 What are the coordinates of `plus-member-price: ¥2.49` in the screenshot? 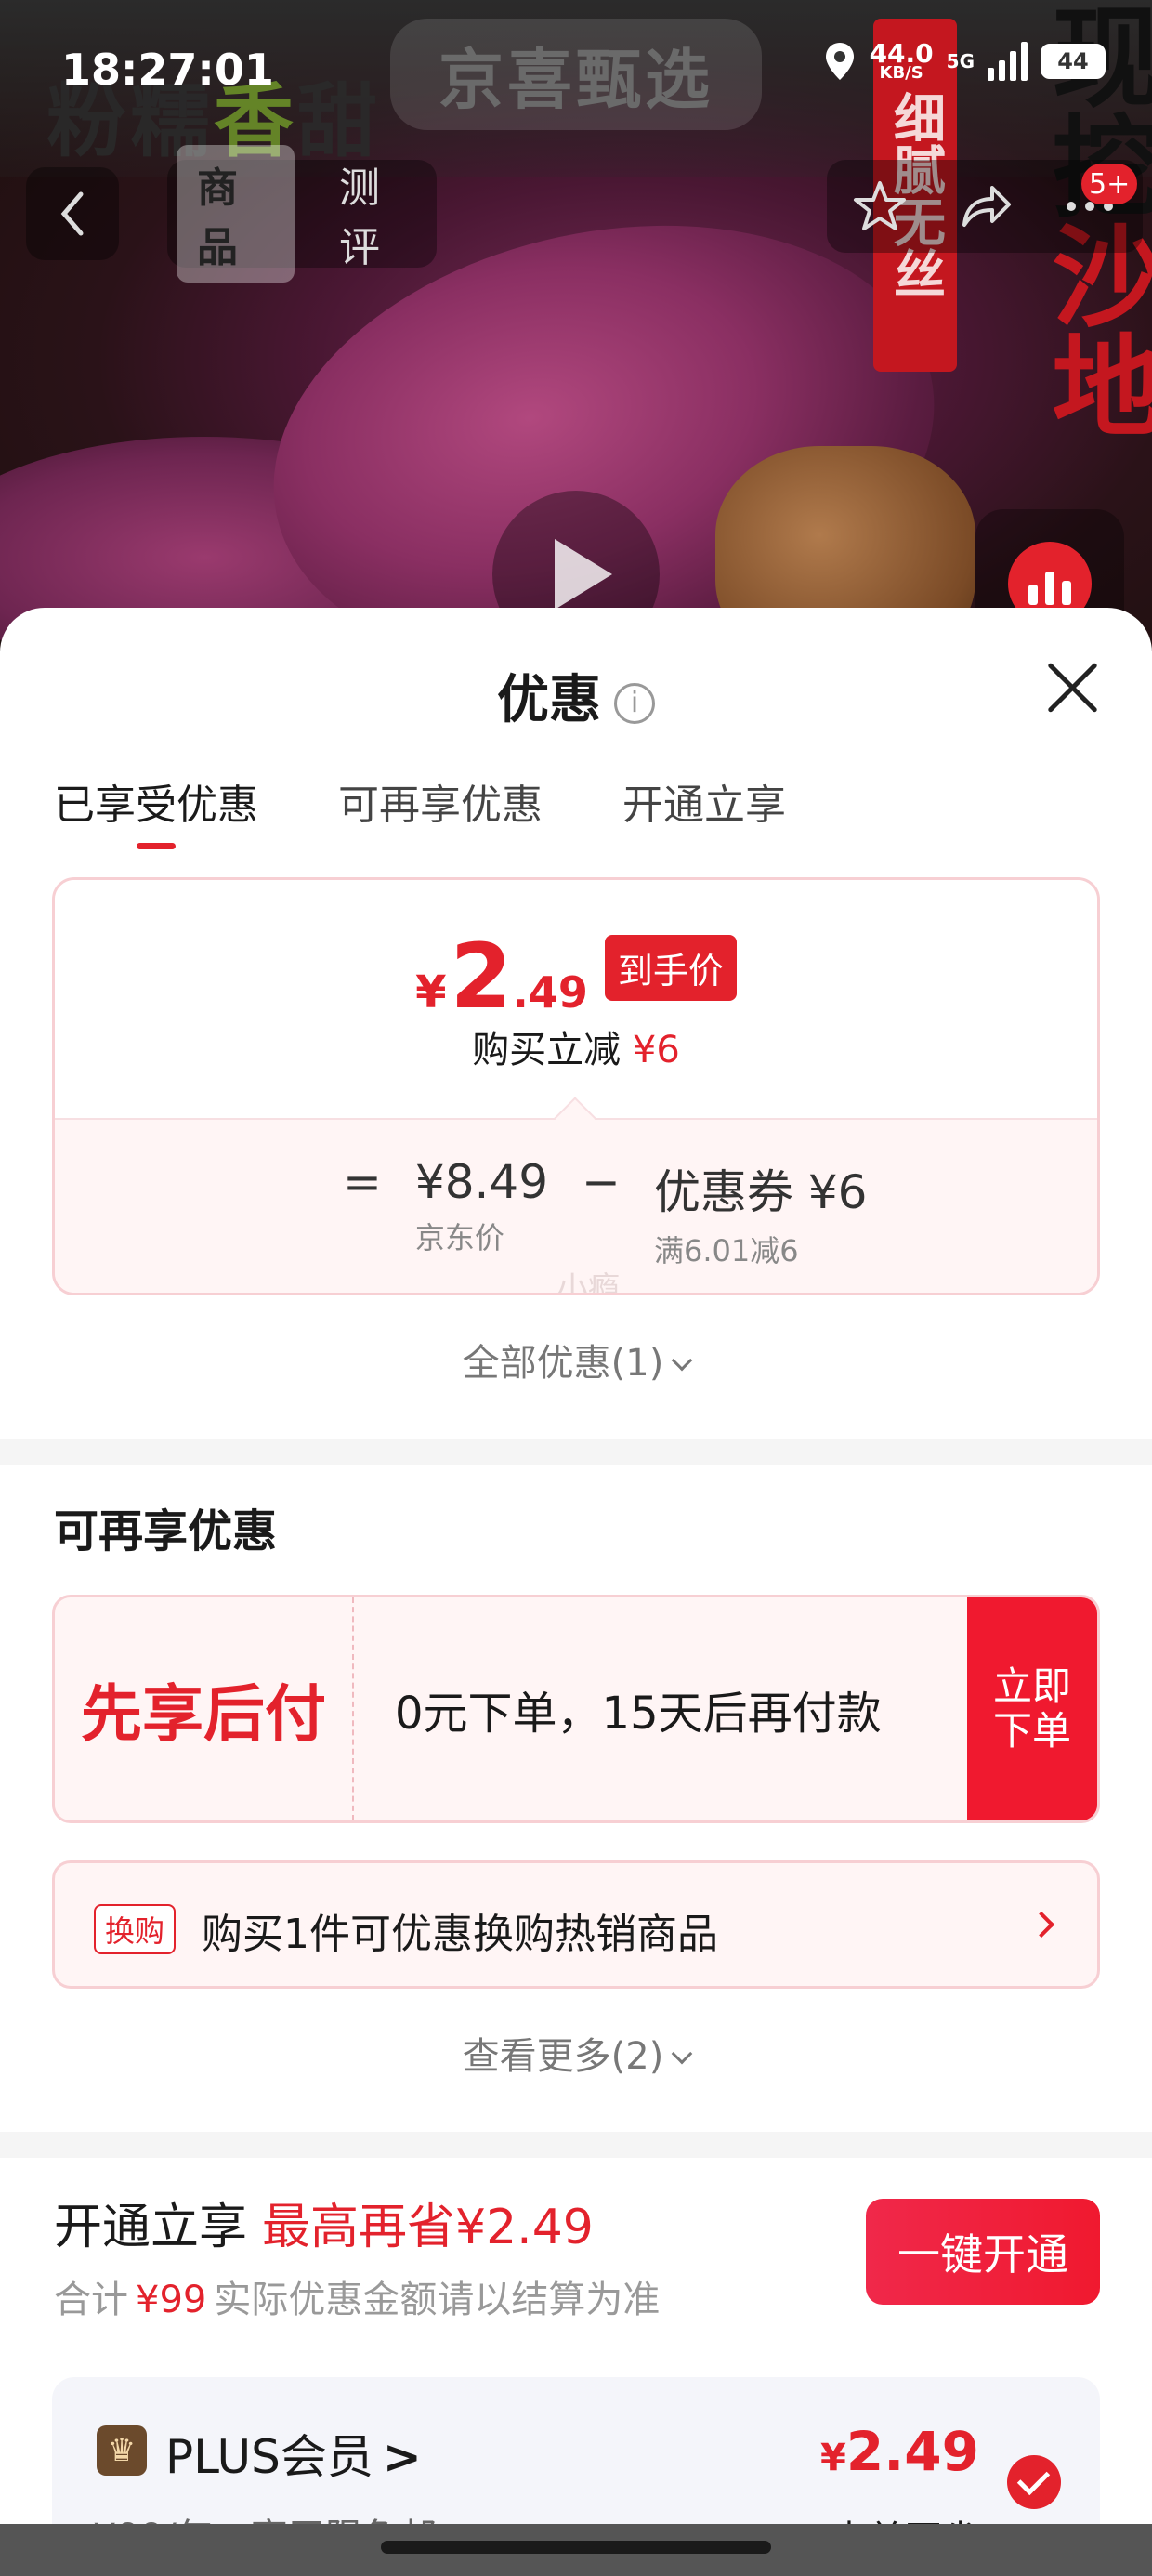 It's located at (899, 2451).